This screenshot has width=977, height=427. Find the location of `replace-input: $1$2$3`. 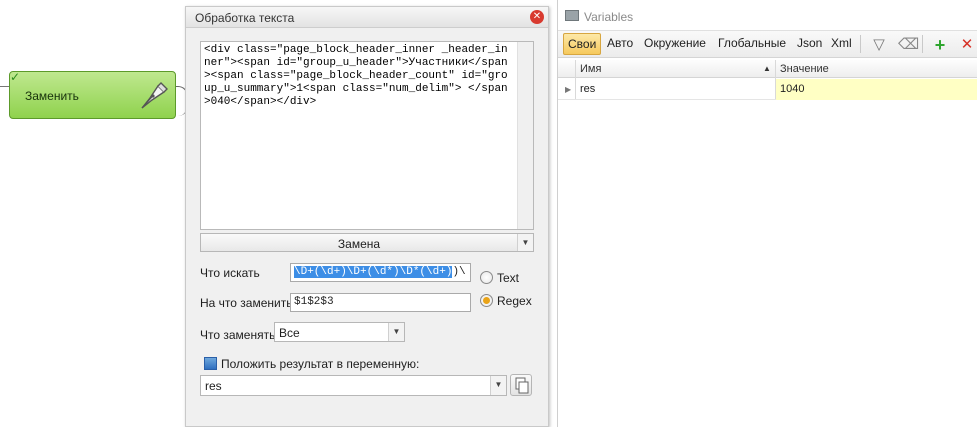

replace-input: $1$2$3 is located at coordinates (380, 302).